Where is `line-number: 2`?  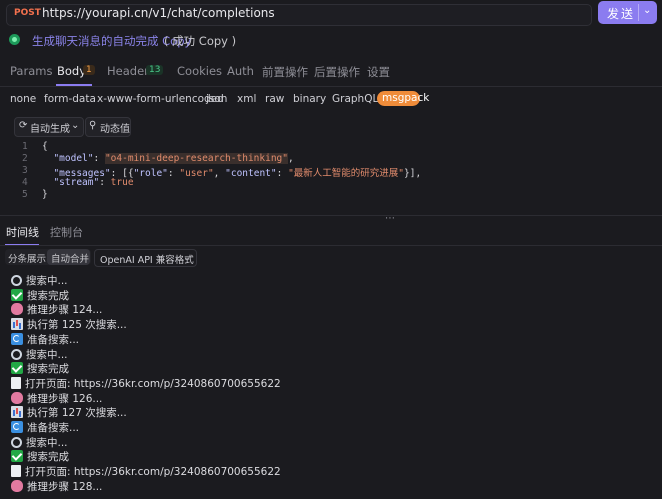
line-number: 2 is located at coordinates (25, 158).